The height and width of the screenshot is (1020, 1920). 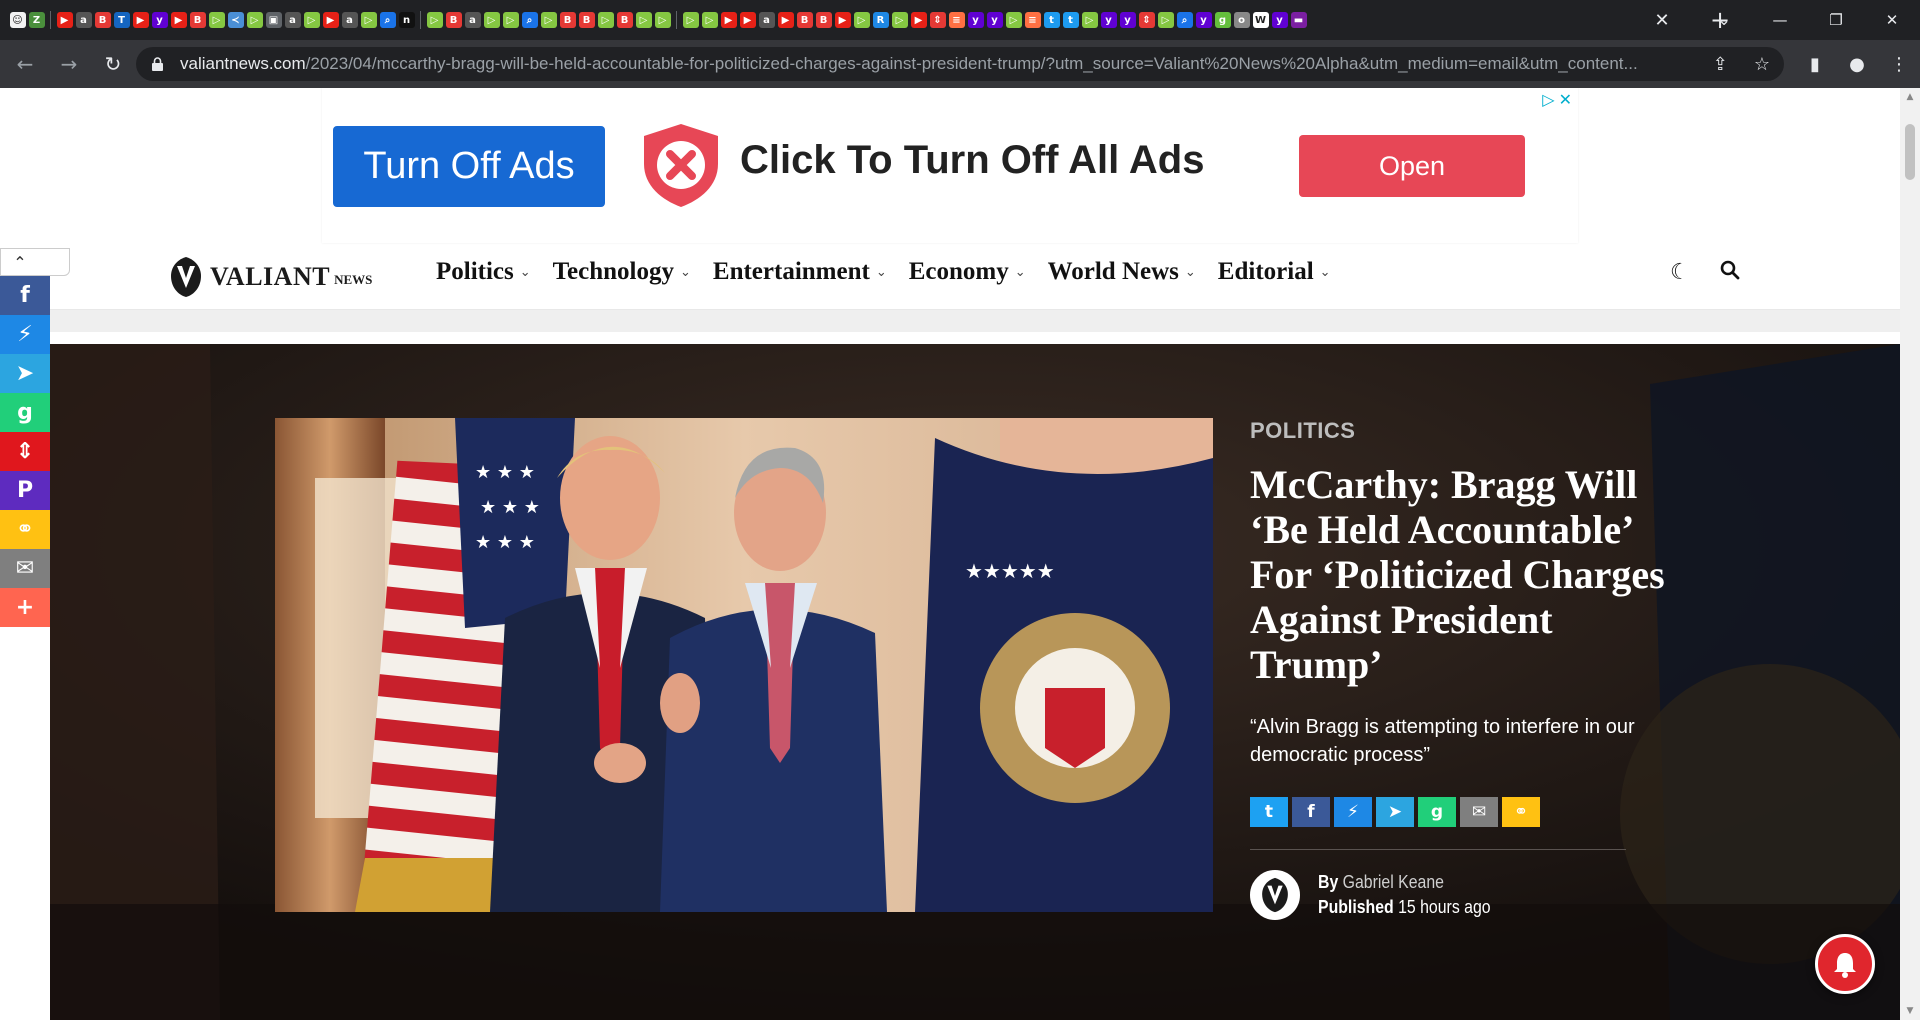 What do you see at coordinates (1815, 64) in the screenshot?
I see `side-panel-icon: ▮` at bounding box center [1815, 64].